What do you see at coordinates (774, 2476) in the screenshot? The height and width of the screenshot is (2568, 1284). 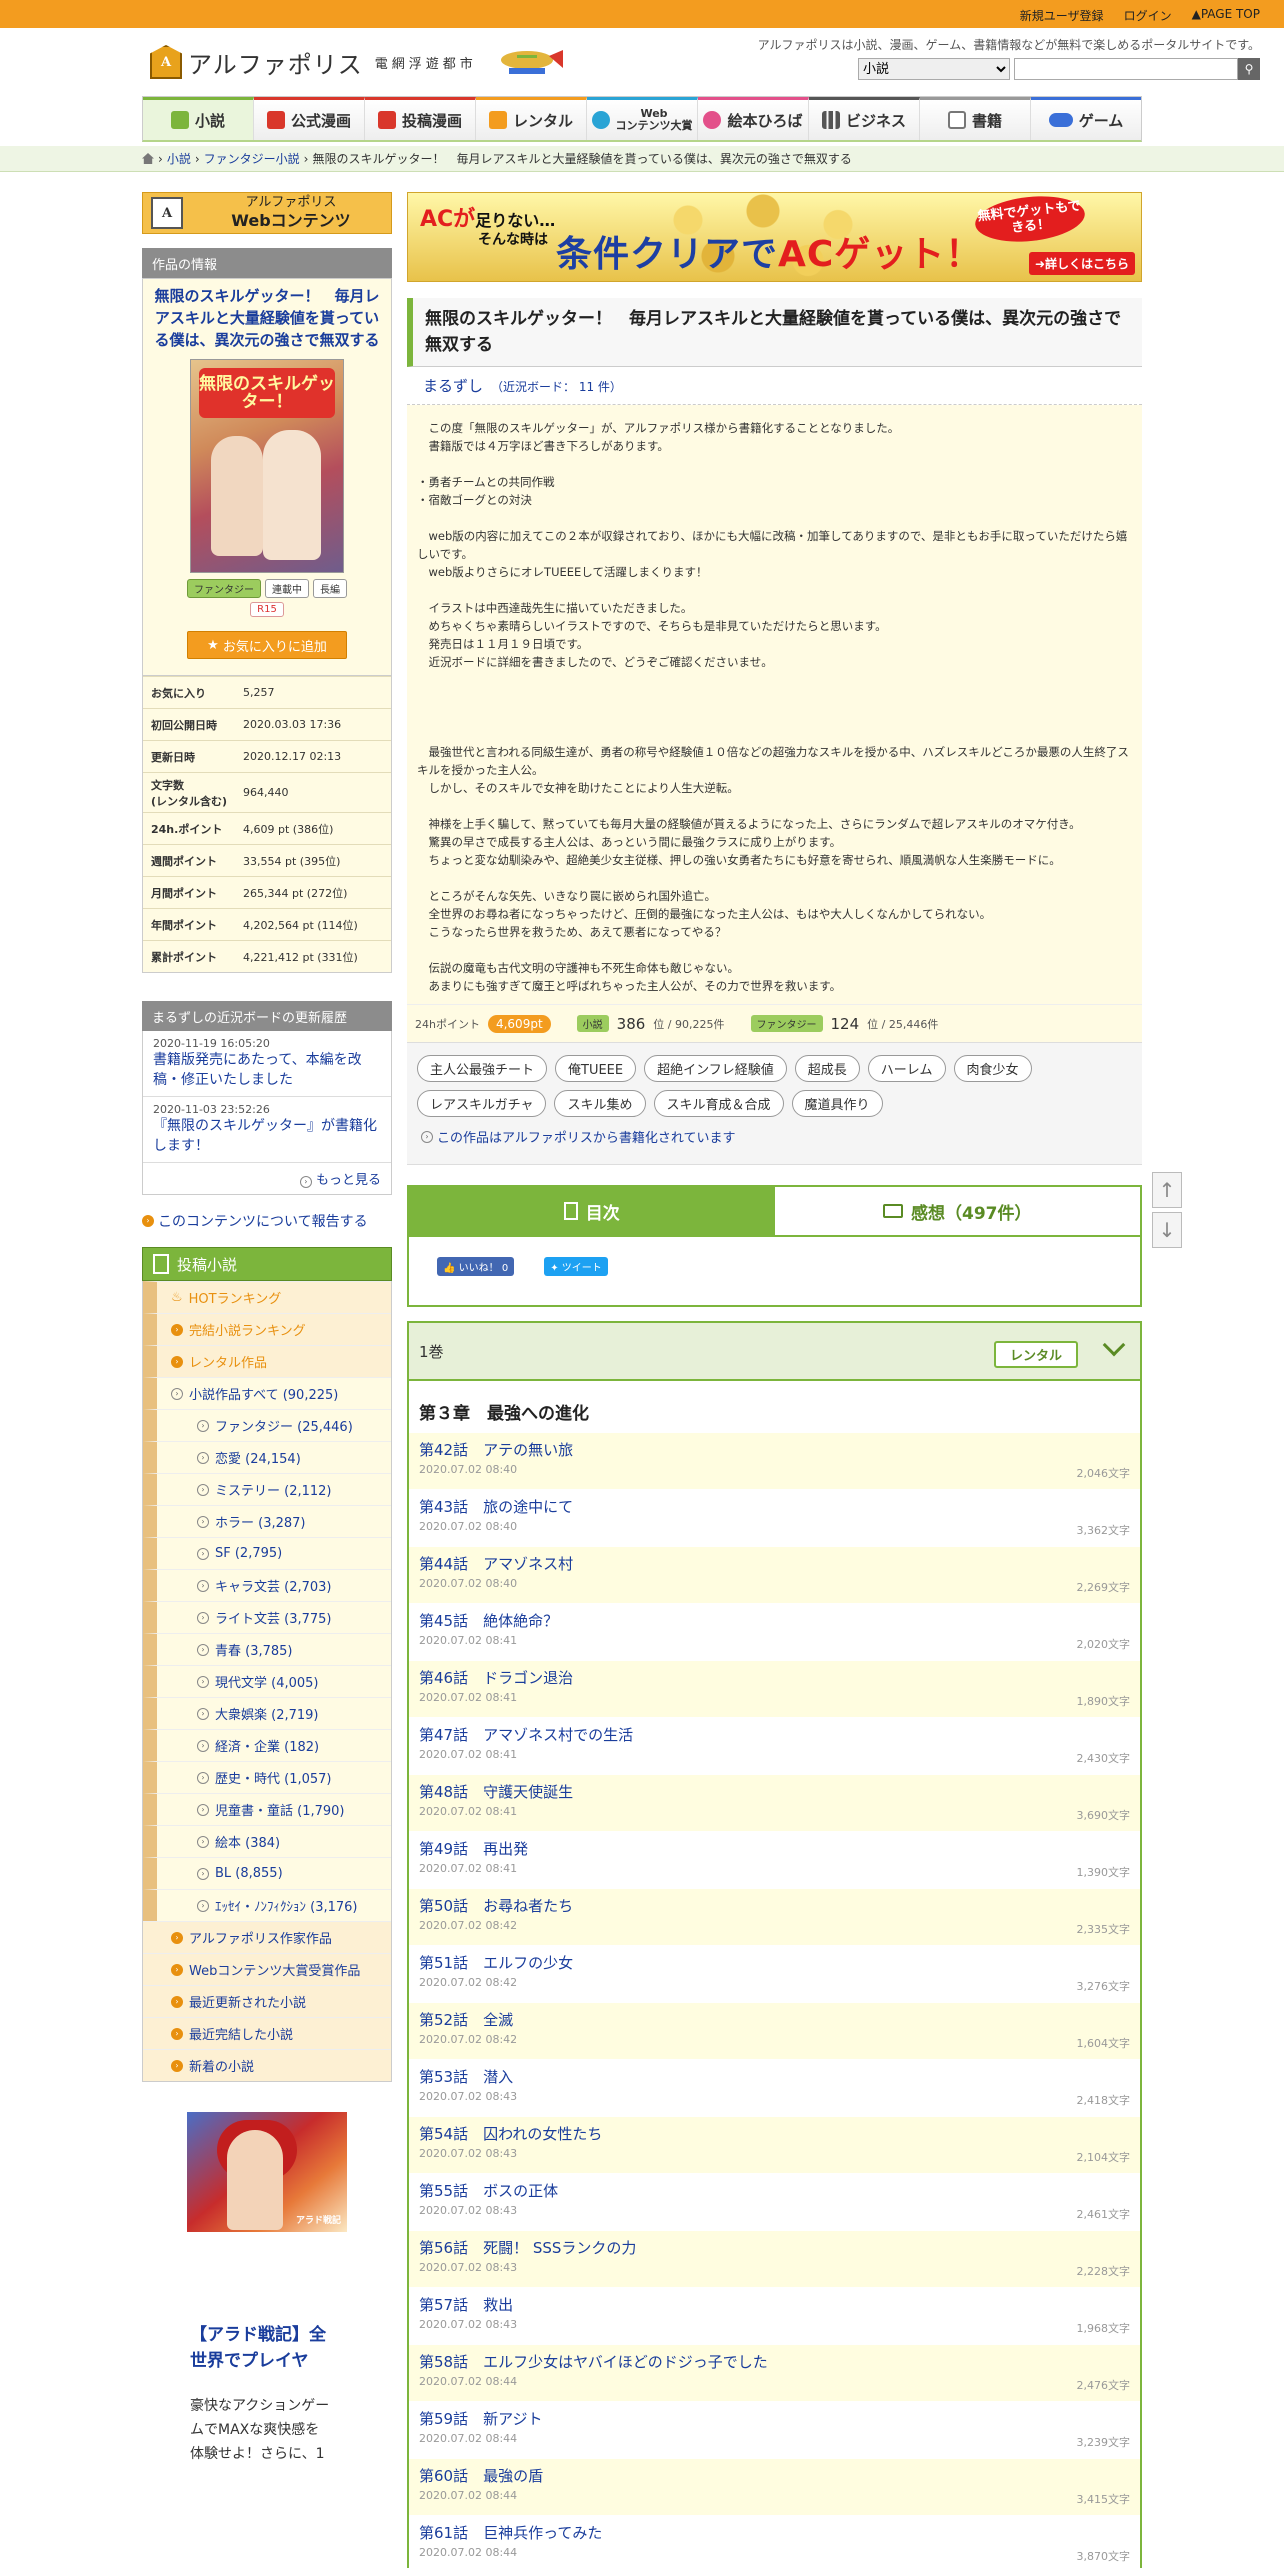 I see `episode-title: 第60話 最強の盾` at bounding box center [774, 2476].